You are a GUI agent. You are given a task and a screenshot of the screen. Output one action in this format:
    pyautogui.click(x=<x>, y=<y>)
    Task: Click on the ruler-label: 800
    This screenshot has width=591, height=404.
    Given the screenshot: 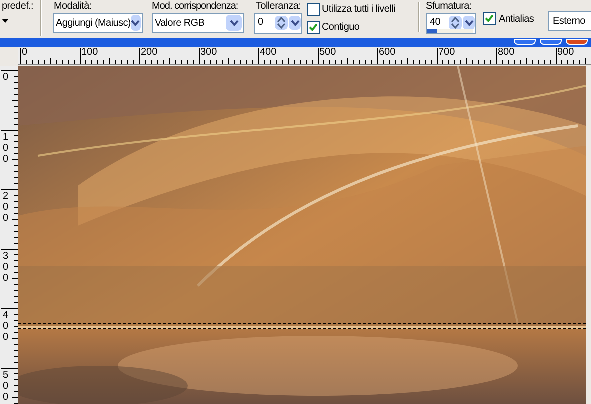 What is the action you would take?
    pyautogui.click(x=506, y=53)
    